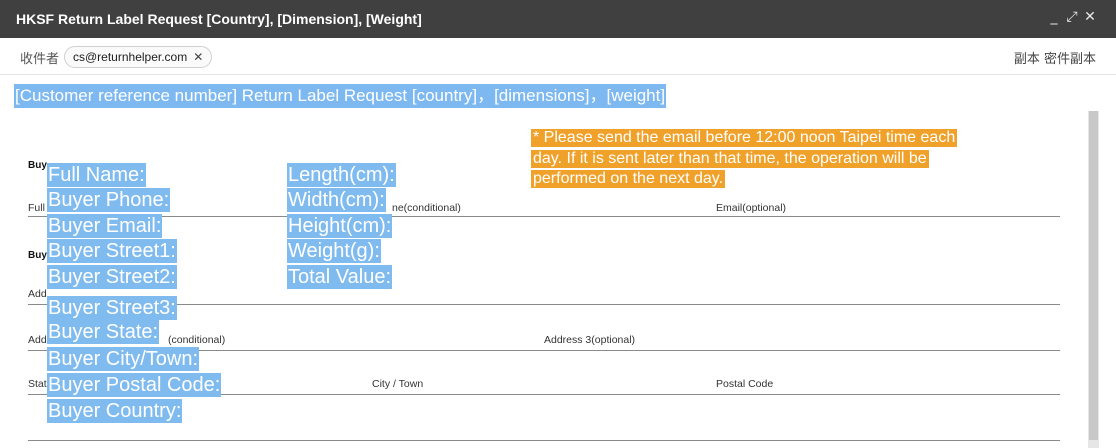 This screenshot has width=1116, height=448. I want to click on recipient-address: cs@returnhelper.com, so click(130, 57).